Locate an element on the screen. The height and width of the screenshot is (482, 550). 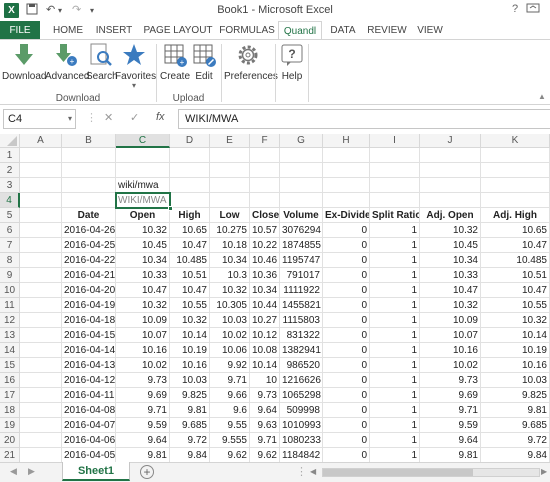
cell-b2 is located at coordinates (89, 170).